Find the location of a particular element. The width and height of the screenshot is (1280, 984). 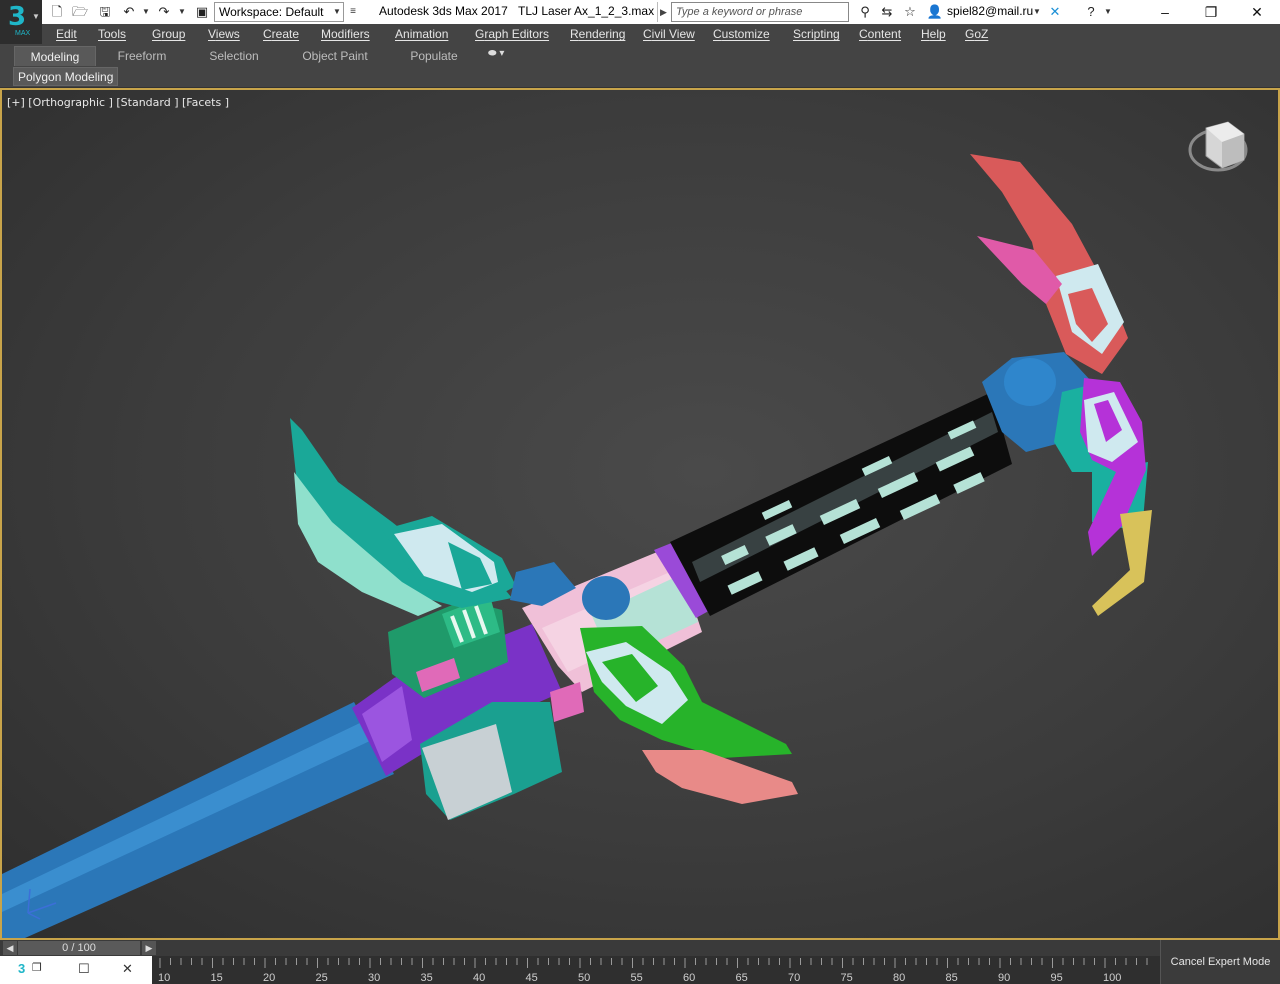

exchange-icon: ⇆ is located at coordinates (887, 12).